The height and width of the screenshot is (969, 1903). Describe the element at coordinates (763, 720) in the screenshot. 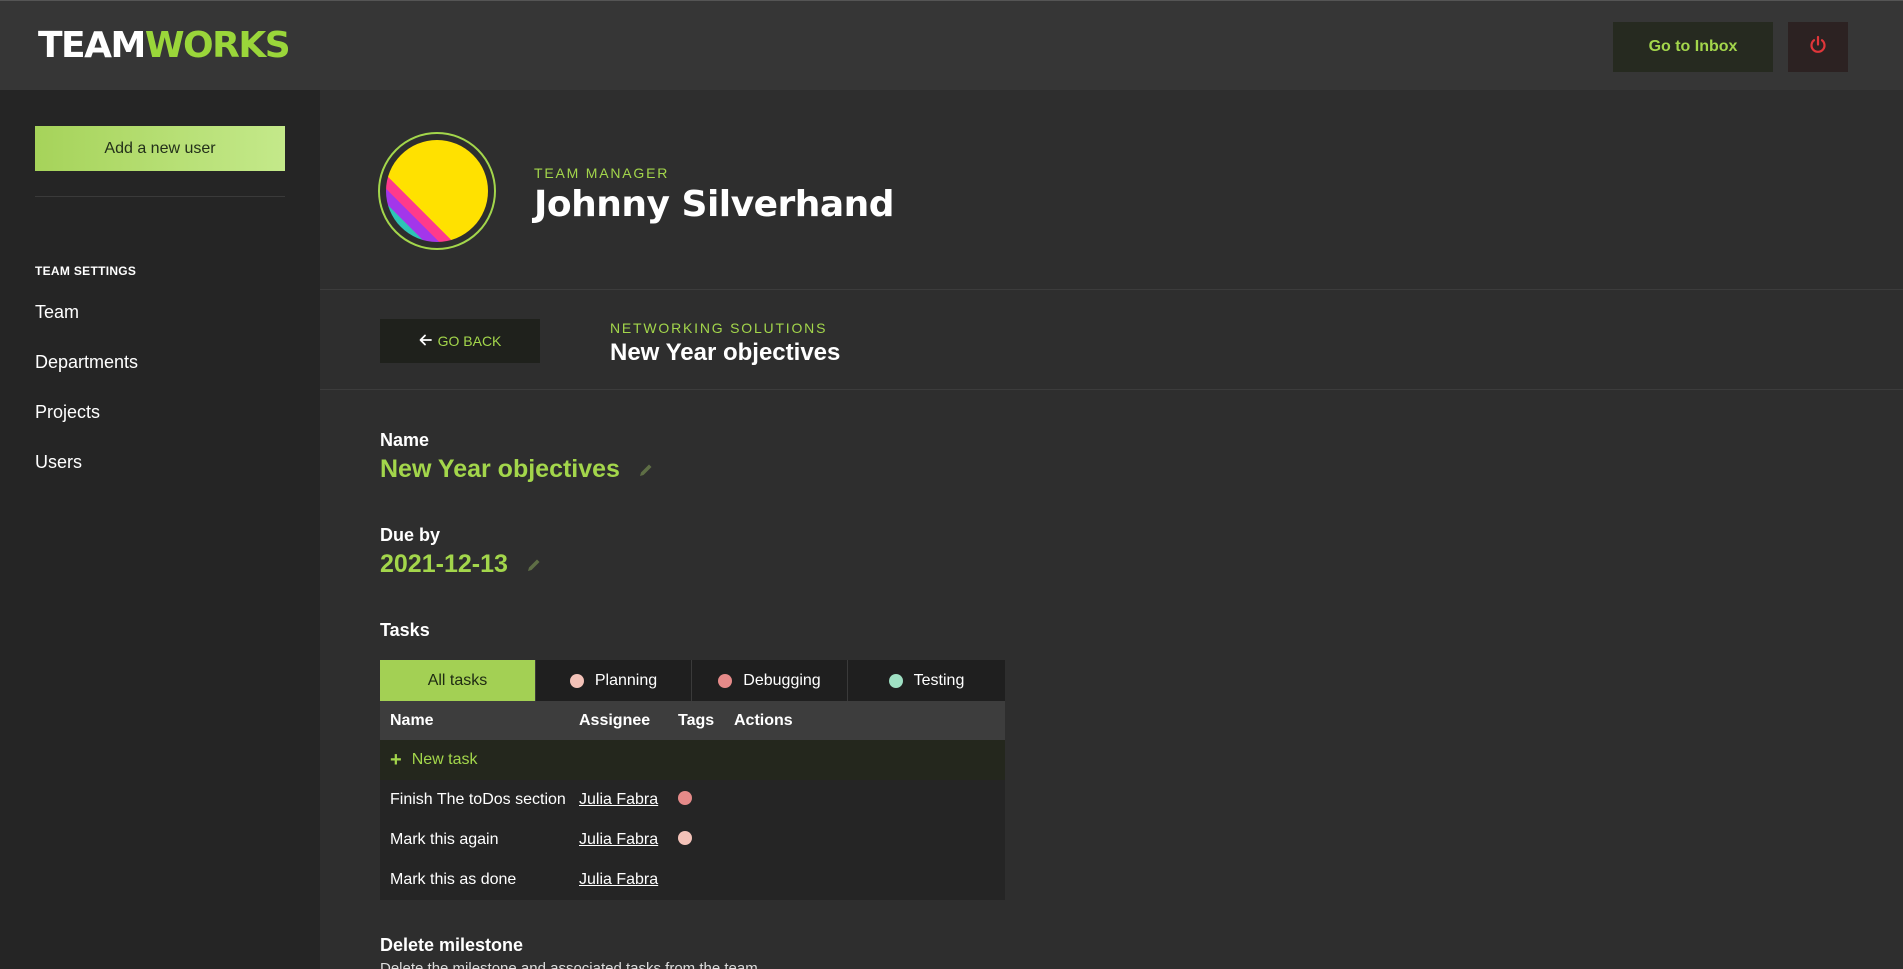

I see `column-header-actions: Actions` at that location.